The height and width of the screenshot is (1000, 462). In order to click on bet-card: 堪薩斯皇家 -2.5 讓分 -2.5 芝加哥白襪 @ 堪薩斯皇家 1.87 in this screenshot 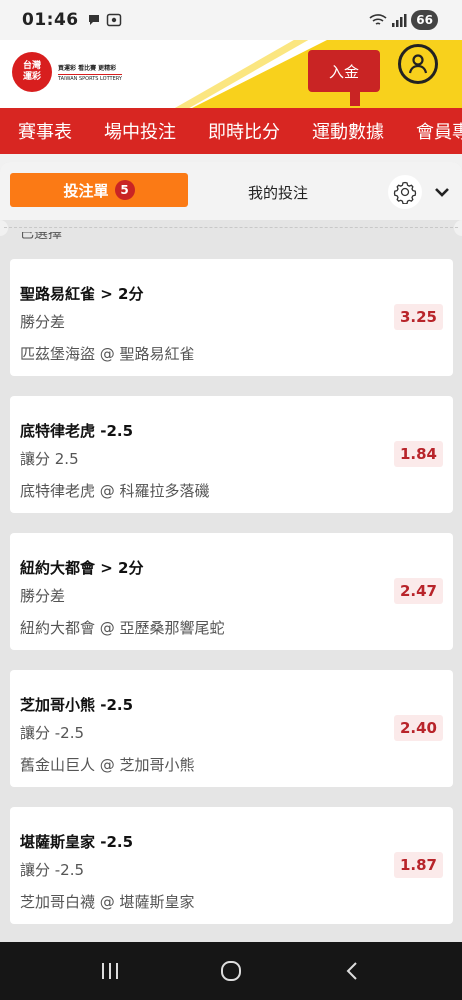, I will do `click(231, 865)`.